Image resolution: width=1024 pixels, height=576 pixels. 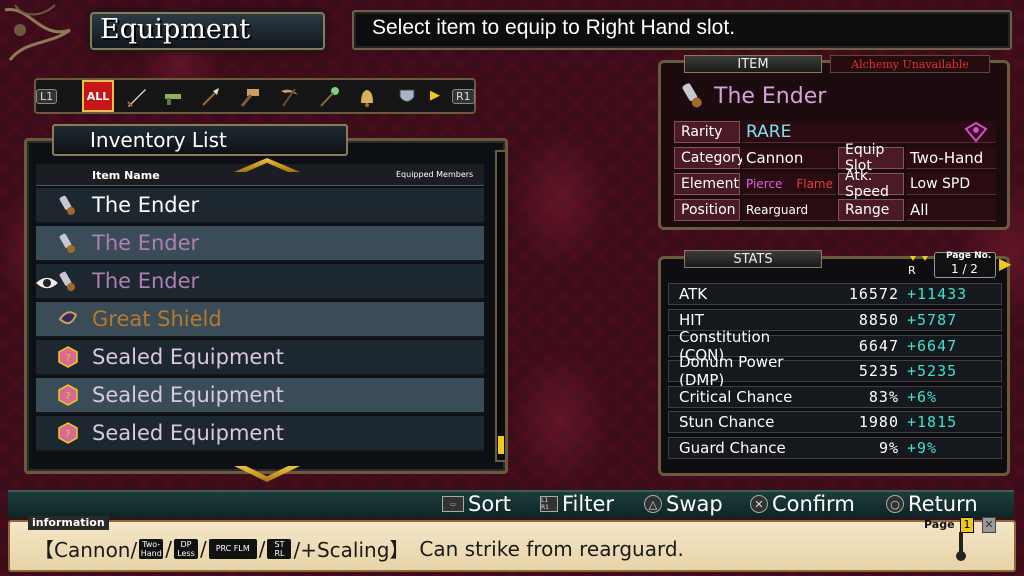 What do you see at coordinates (1005, 263) in the screenshot?
I see `next-page-arrow-icon: ▶` at bounding box center [1005, 263].